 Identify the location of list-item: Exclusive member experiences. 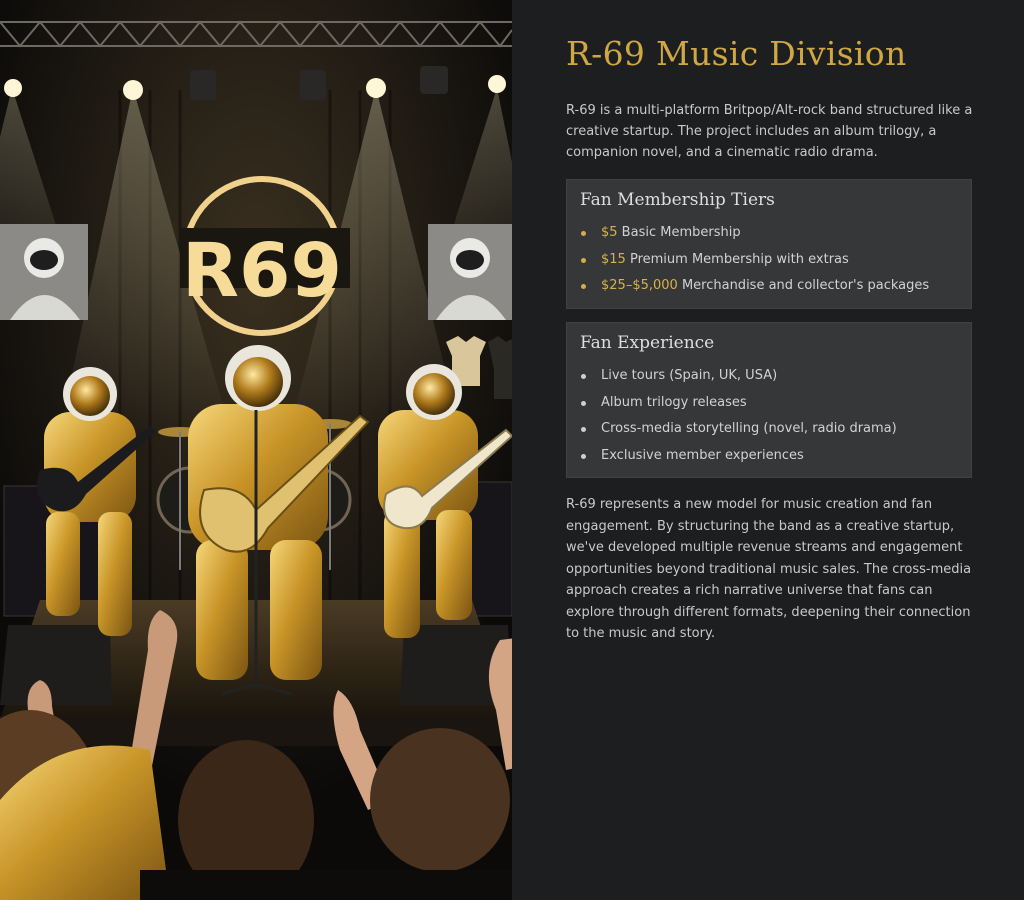
(776, 456).